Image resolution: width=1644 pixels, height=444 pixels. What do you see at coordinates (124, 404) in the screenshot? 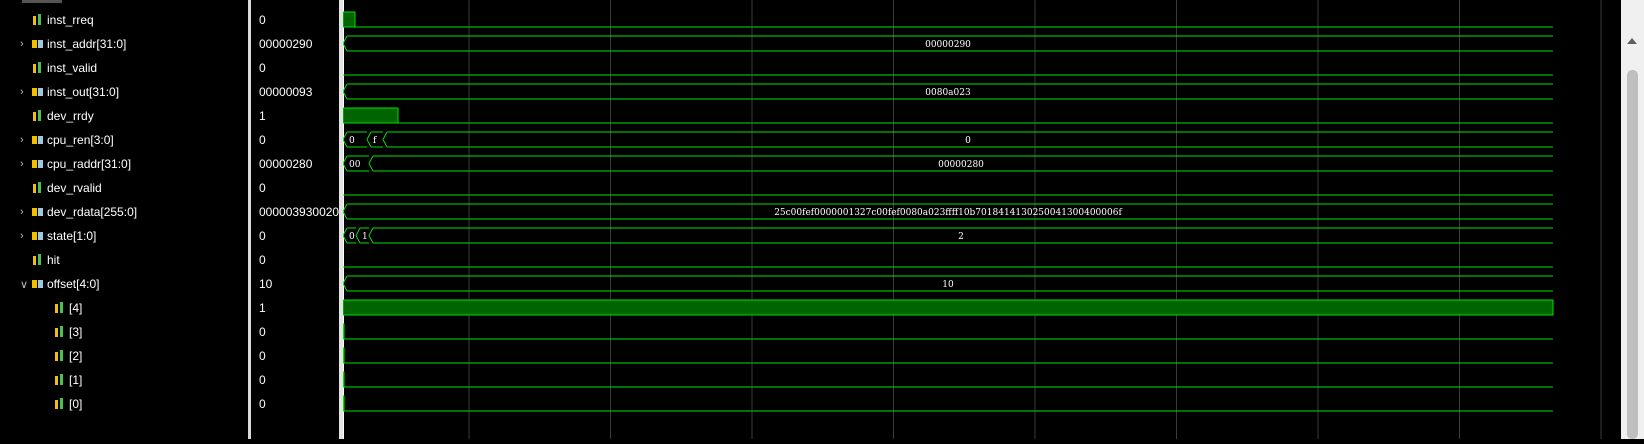
I see `signal-row: [0]` at bounding box center [124, 404].